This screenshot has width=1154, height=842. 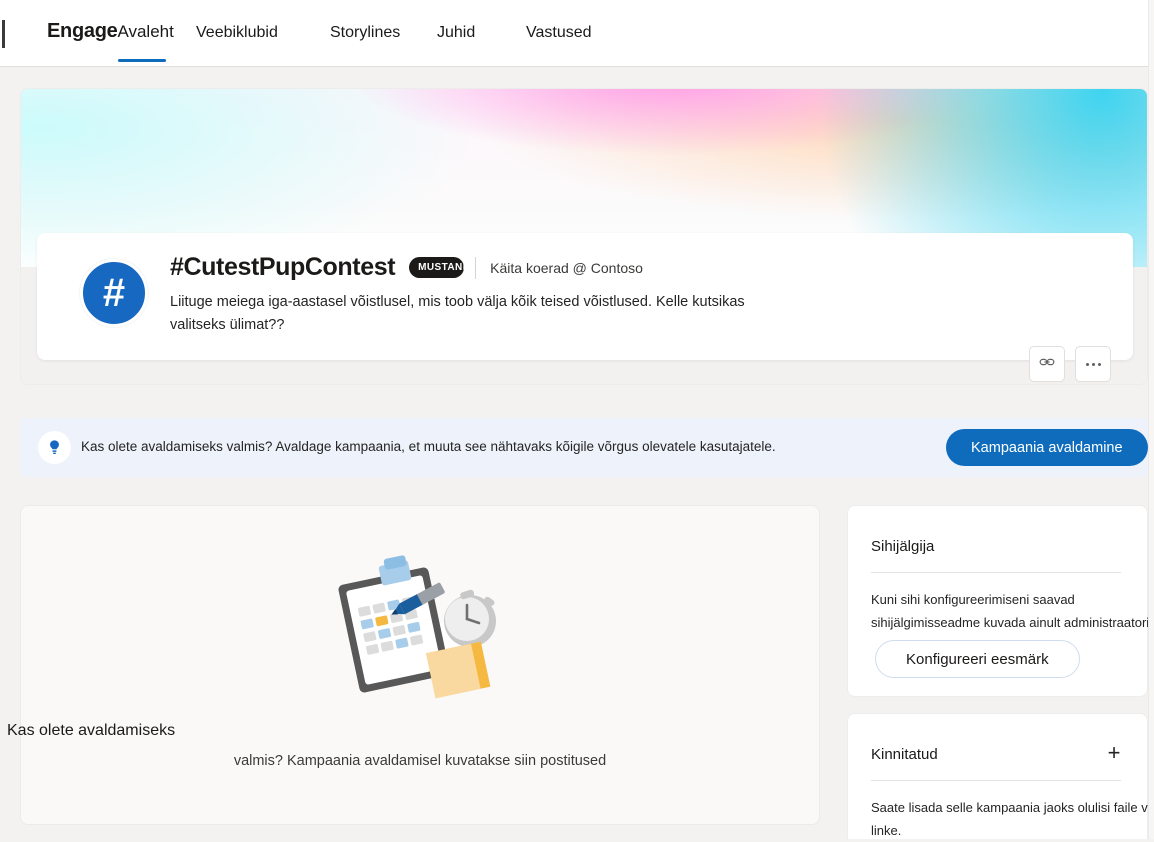 I want to click on lightbulb-icon, so click(x=54, y=447).